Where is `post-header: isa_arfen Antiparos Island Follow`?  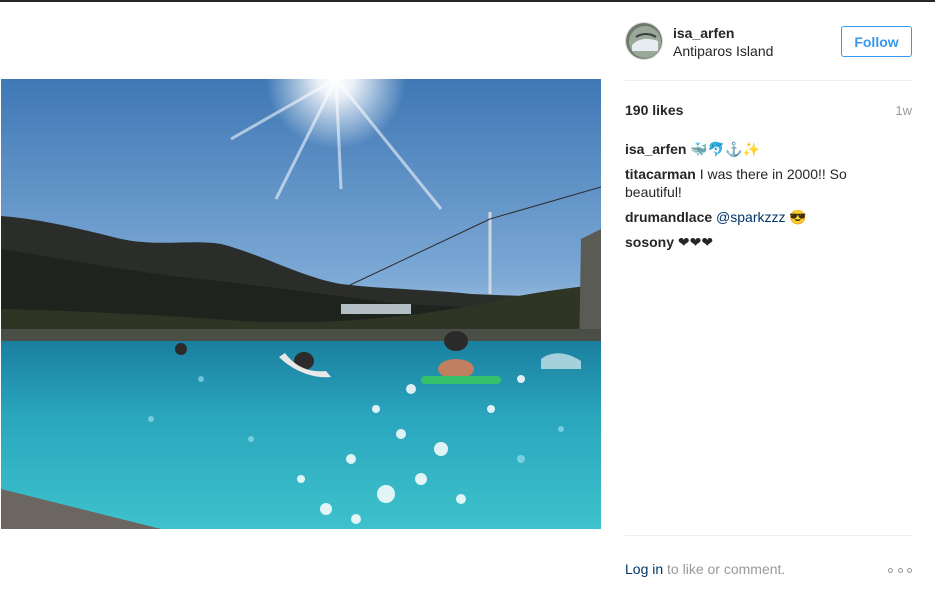 post-header: isa_arfen Antiparos Island Follow is located at coordinates (768, 42).